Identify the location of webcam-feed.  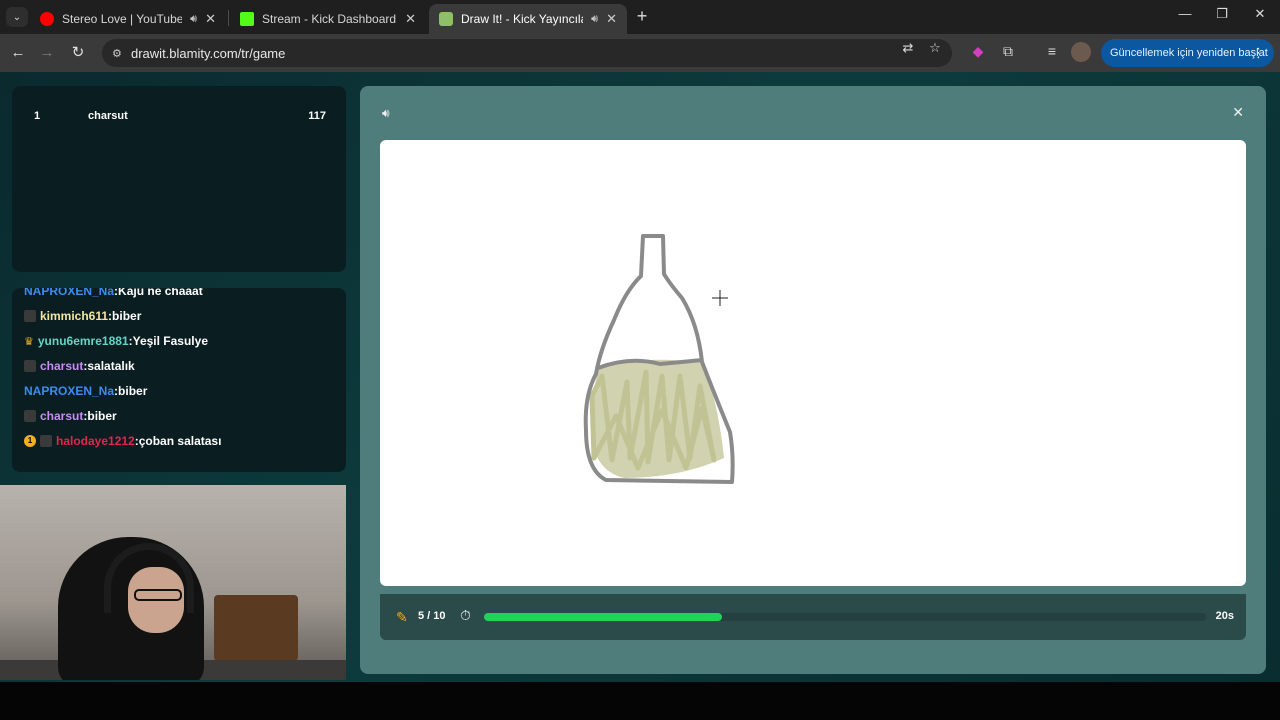
(173, 582).